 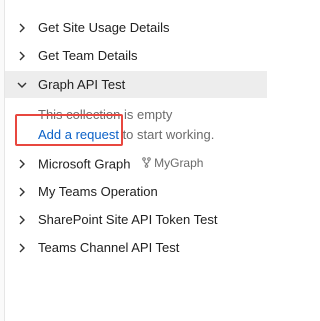 I want to click on empty-state-action: Add a request to start working., so click(x=148, y=135).